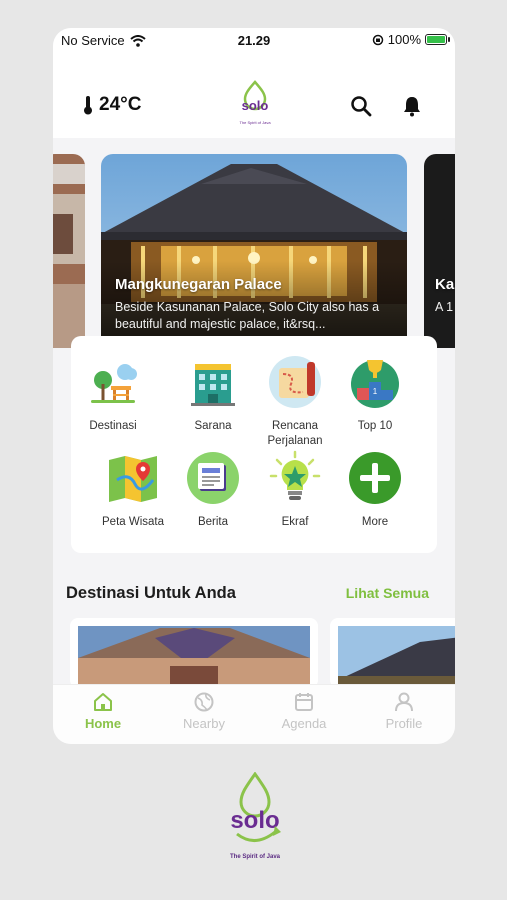 This screenshot has width=507, height=900. I want to click on menu-label: Rencana Perjalanan, so click(295, 433).